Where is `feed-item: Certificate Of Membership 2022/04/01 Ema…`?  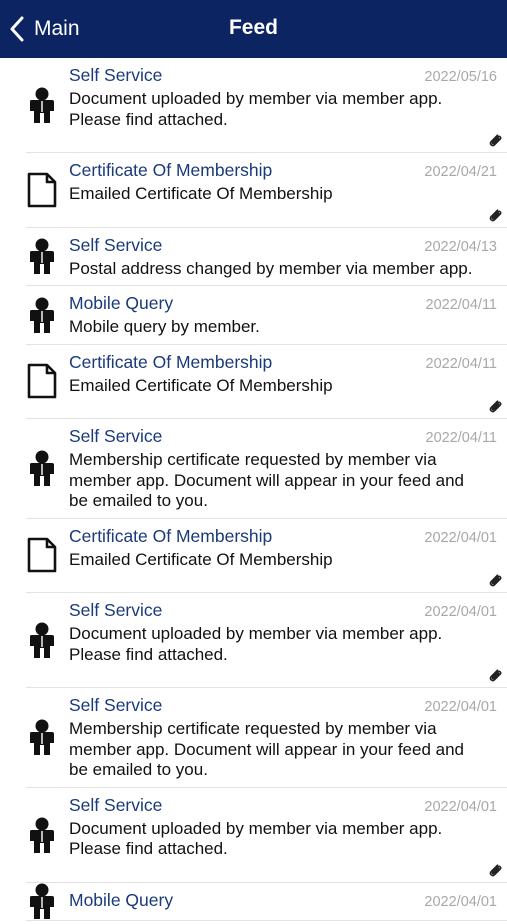
feed-item: Certificate Of Membership 2022/04/01 Ema… is located at coordinates (266, 556).